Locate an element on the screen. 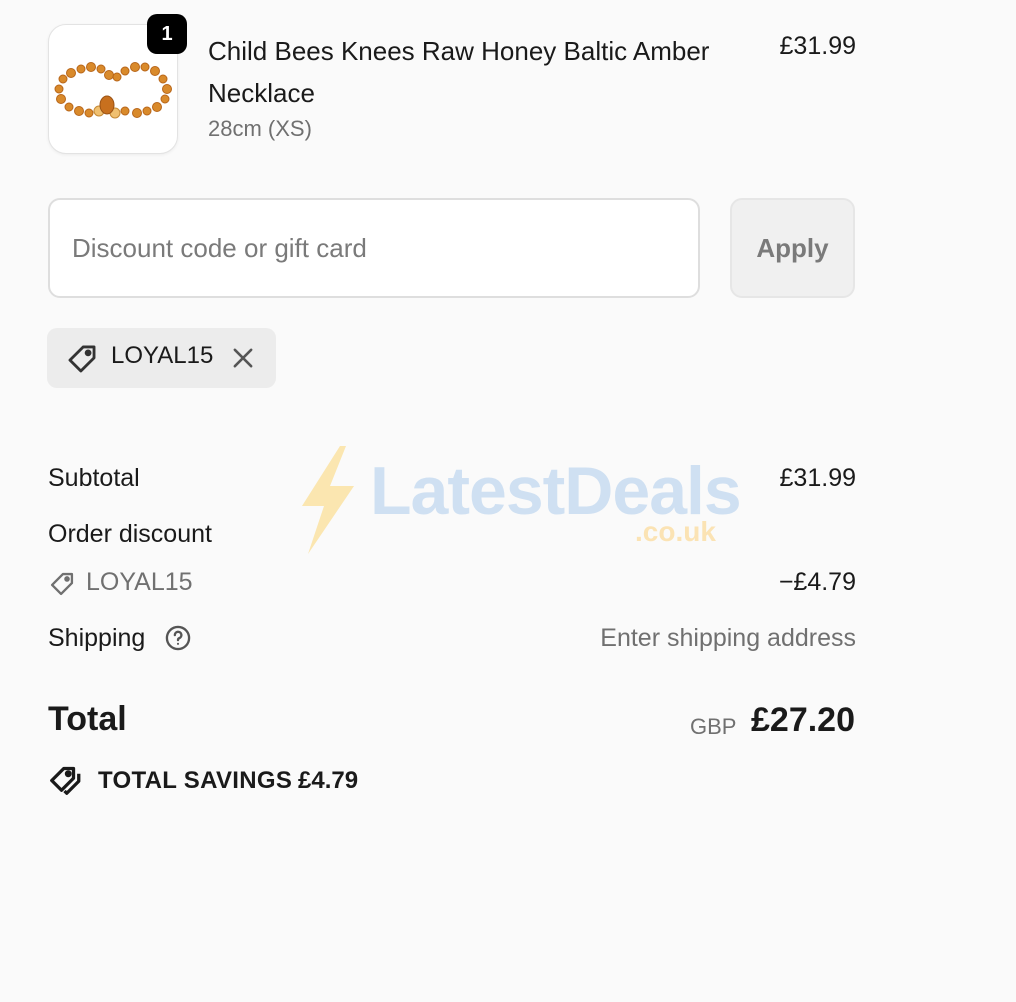 This screenshot has height=1002, width=1016. tags-icon is located at coordinates (66, 784).